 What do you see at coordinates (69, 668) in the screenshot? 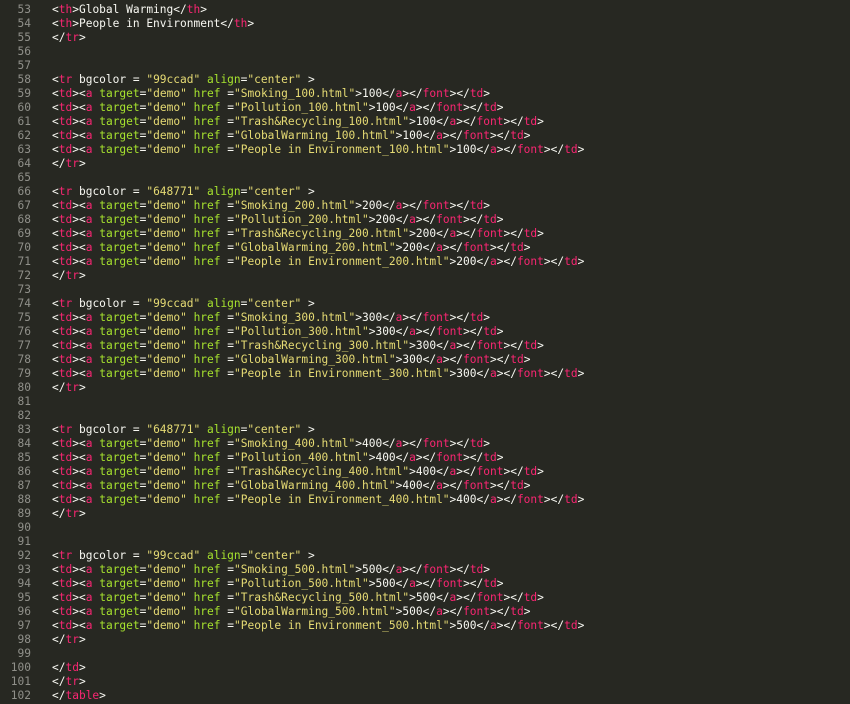
I see `code-line: </td>` at bounding box center [69, 668].